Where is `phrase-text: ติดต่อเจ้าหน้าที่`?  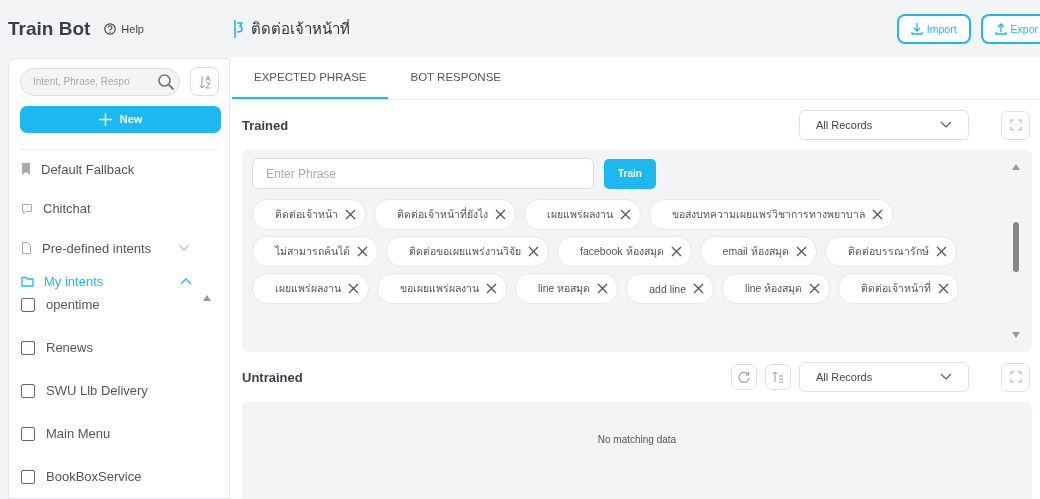
phrase-text: ติดต่อเจ้าหน้าที่ is located at coordinates (896, 288).